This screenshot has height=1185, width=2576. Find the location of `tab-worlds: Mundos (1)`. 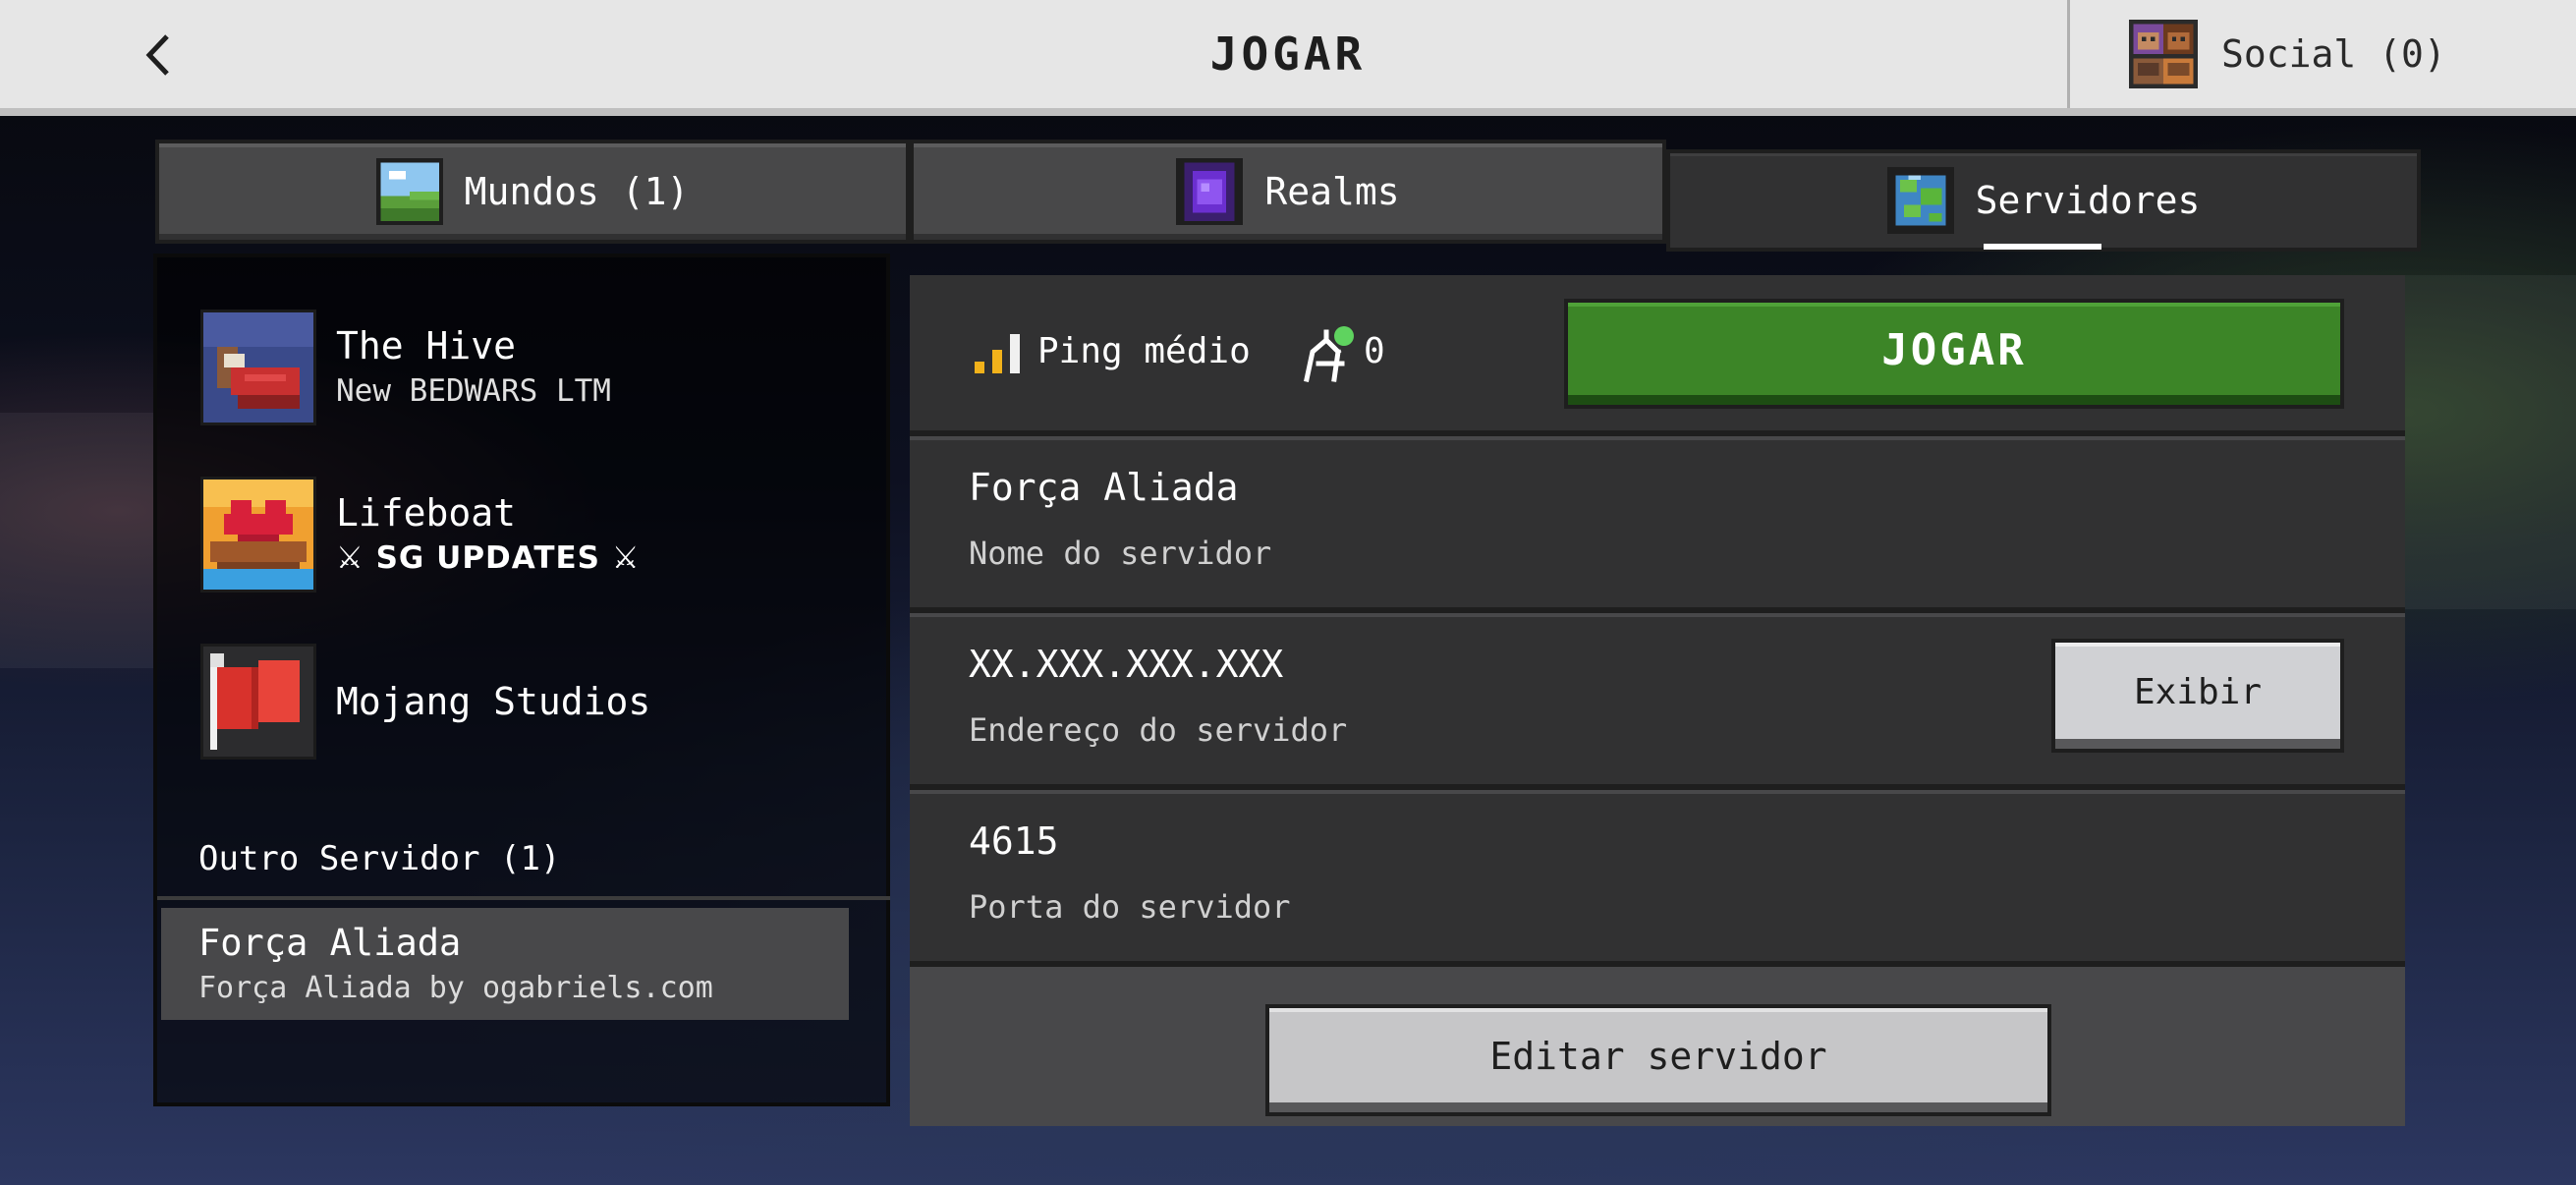

tab-worlds: Mundos (1) is located at coordinates (532, 192).